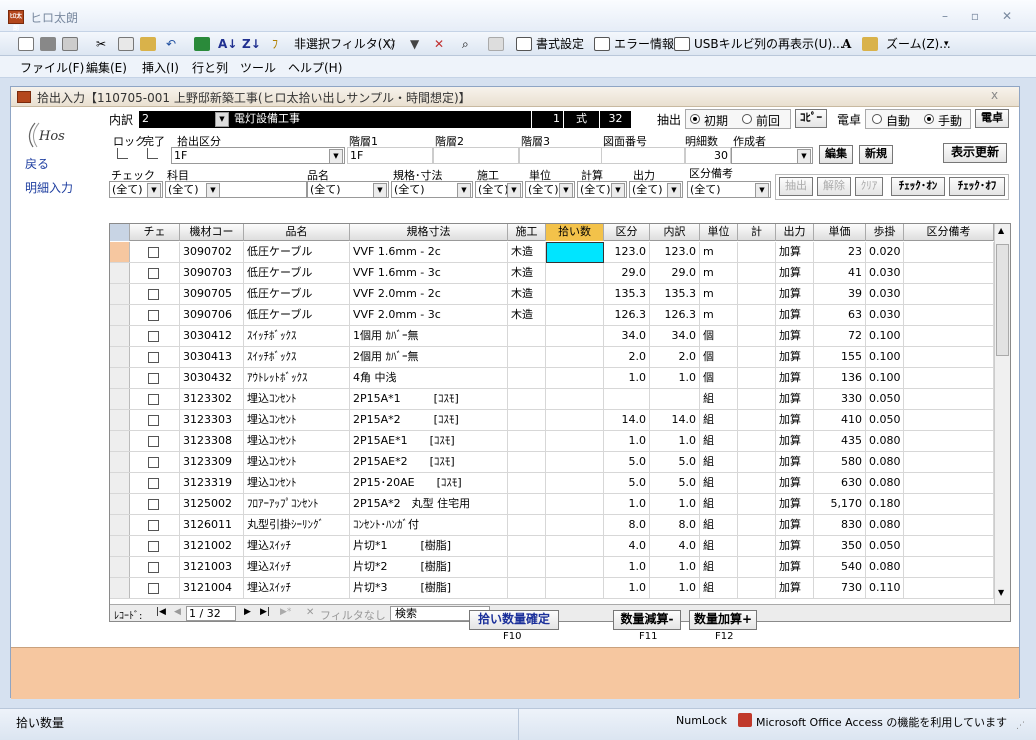 The width and height of the screenshot is (1036, 740). I want to click on grid-icon, so click(496, 44).